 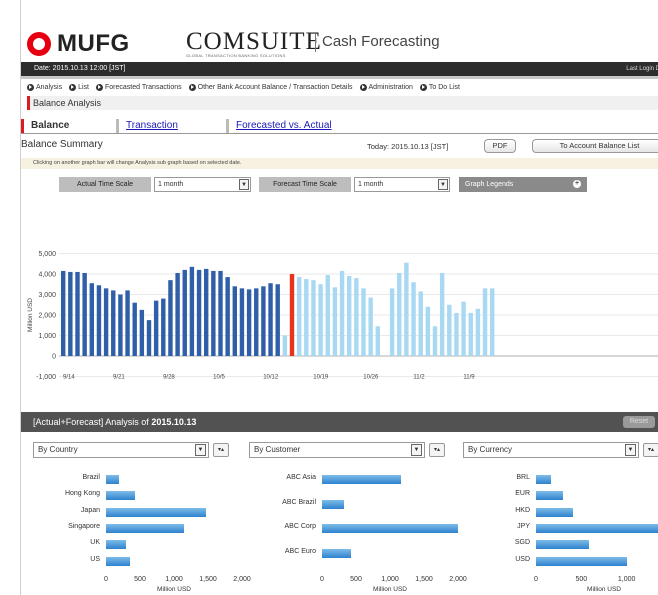 What do you see at coordinates (119, 378) in the screenshot?
I see `x-tick-label: 9/21` at bounding box center [119, 378].